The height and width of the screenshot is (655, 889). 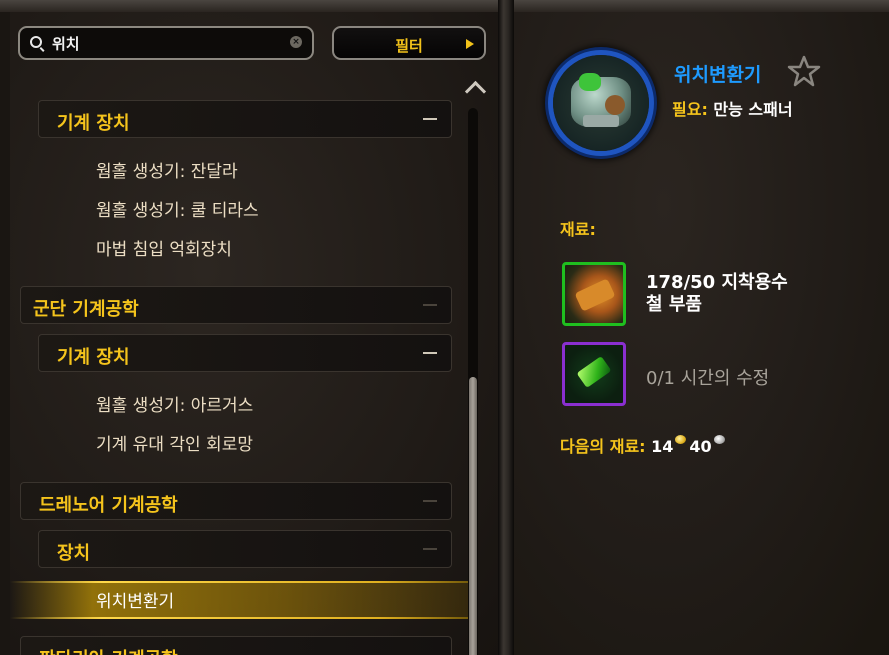 What do you see at coordinates (108, 650) in the screenshot?
I see `category-header-label: 판다리아 기계공학` at bounding box center [108, 650].